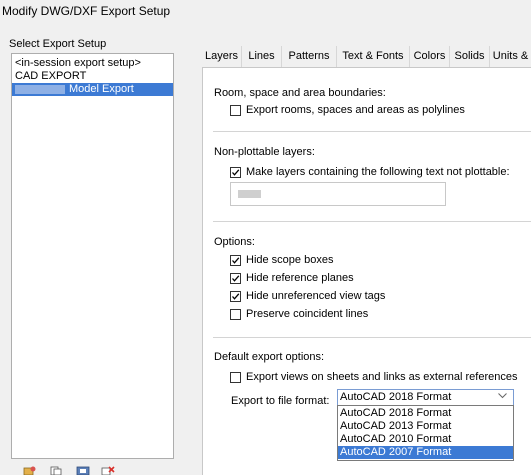 The width and height of the screenshot is (531, 475). I want to click on preserve-lines-label: Preserve coincident lines, so click(307, 314).